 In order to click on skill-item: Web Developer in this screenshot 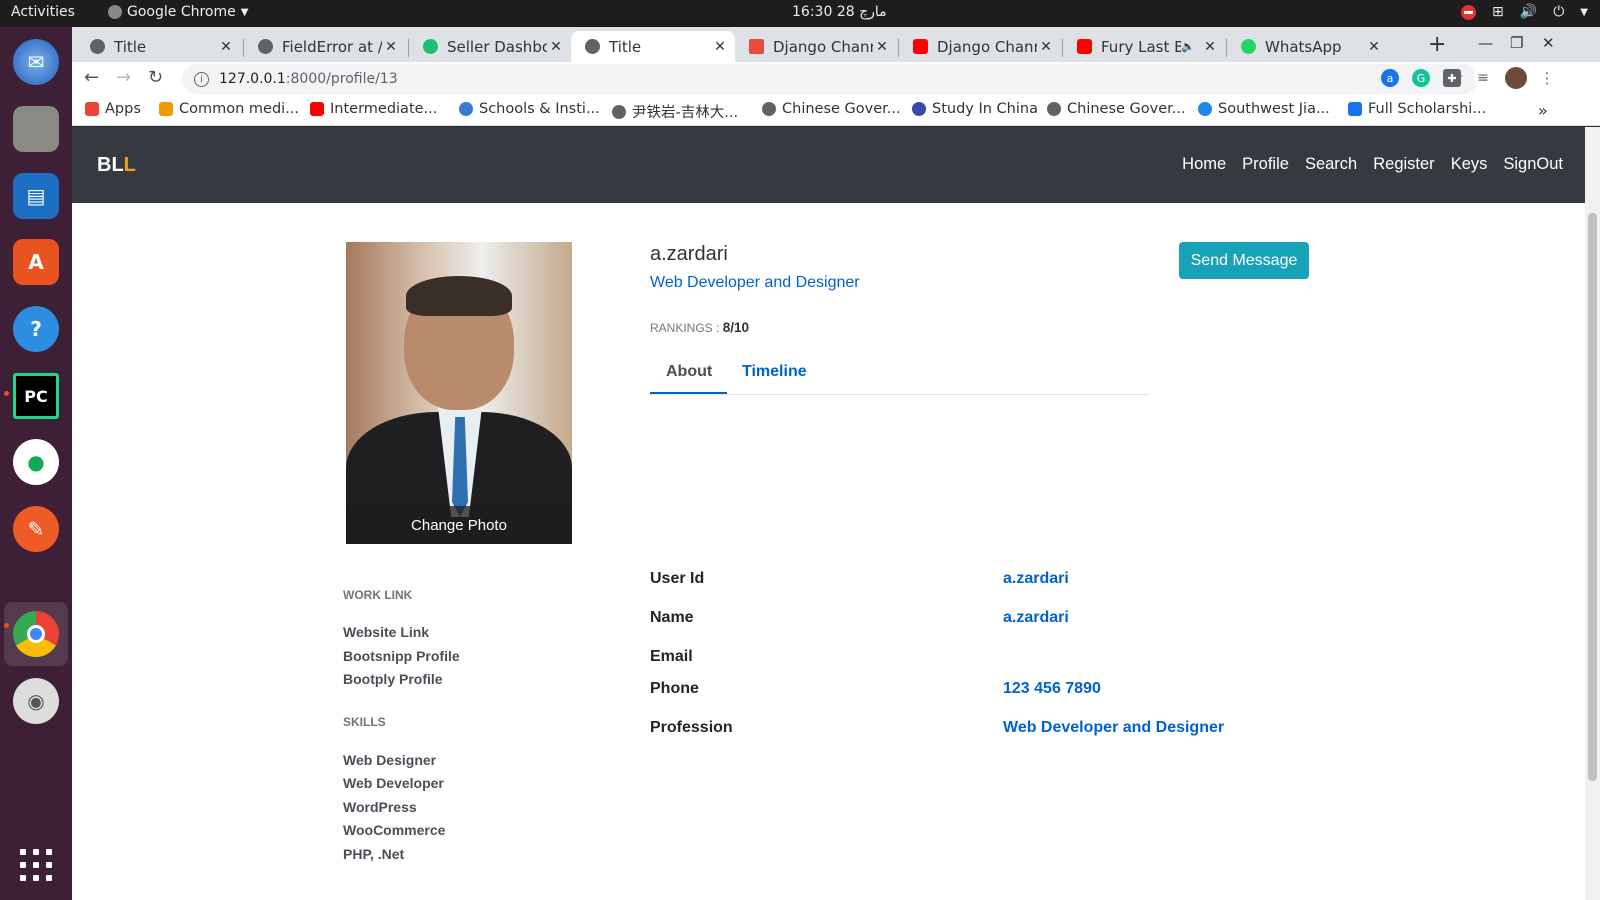, I will do `click(393, 783)`.